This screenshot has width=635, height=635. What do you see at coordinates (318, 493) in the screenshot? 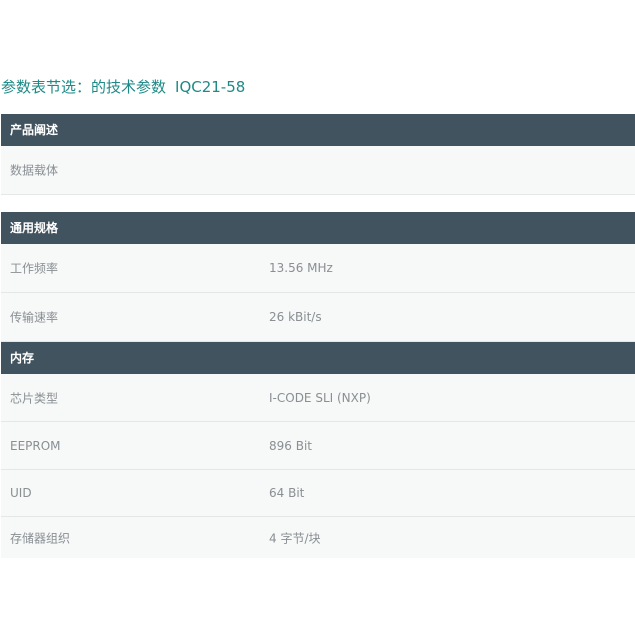
I see `table-row: UID 64 Bit` at bounding box center [318, 493].